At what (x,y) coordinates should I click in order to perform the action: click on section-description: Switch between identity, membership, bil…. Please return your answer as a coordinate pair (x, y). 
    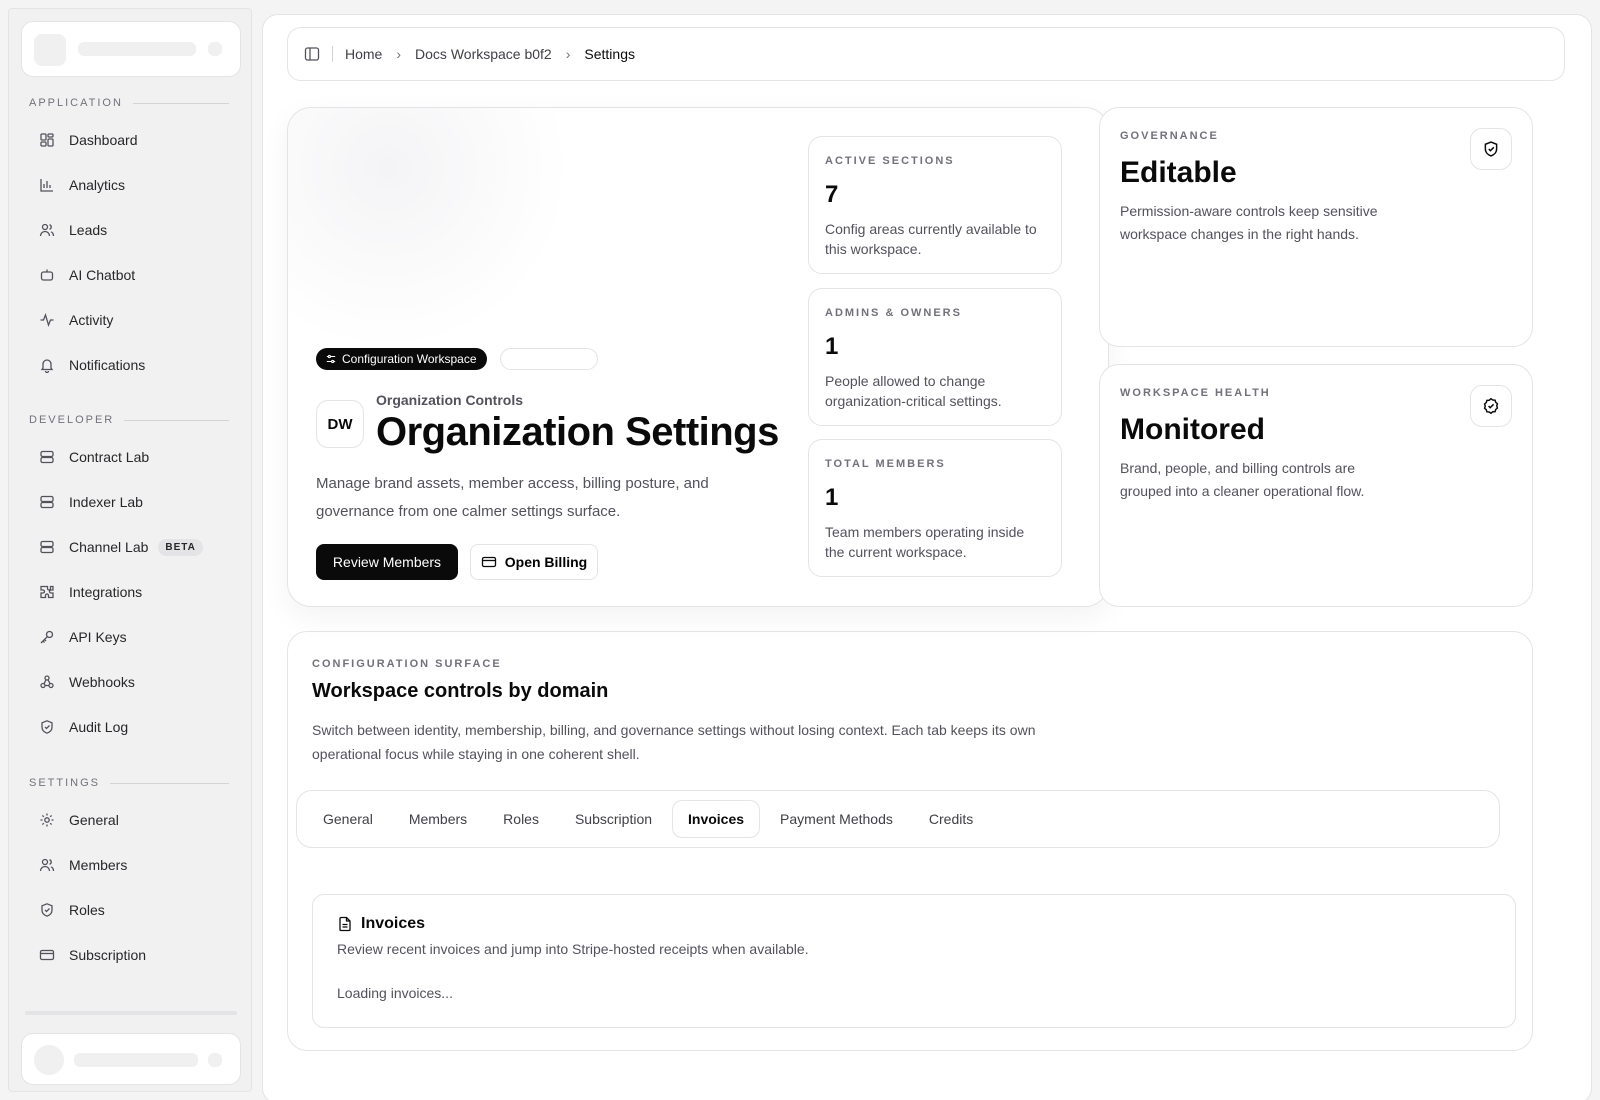
    Looking at the image, I should click on (674, 742).